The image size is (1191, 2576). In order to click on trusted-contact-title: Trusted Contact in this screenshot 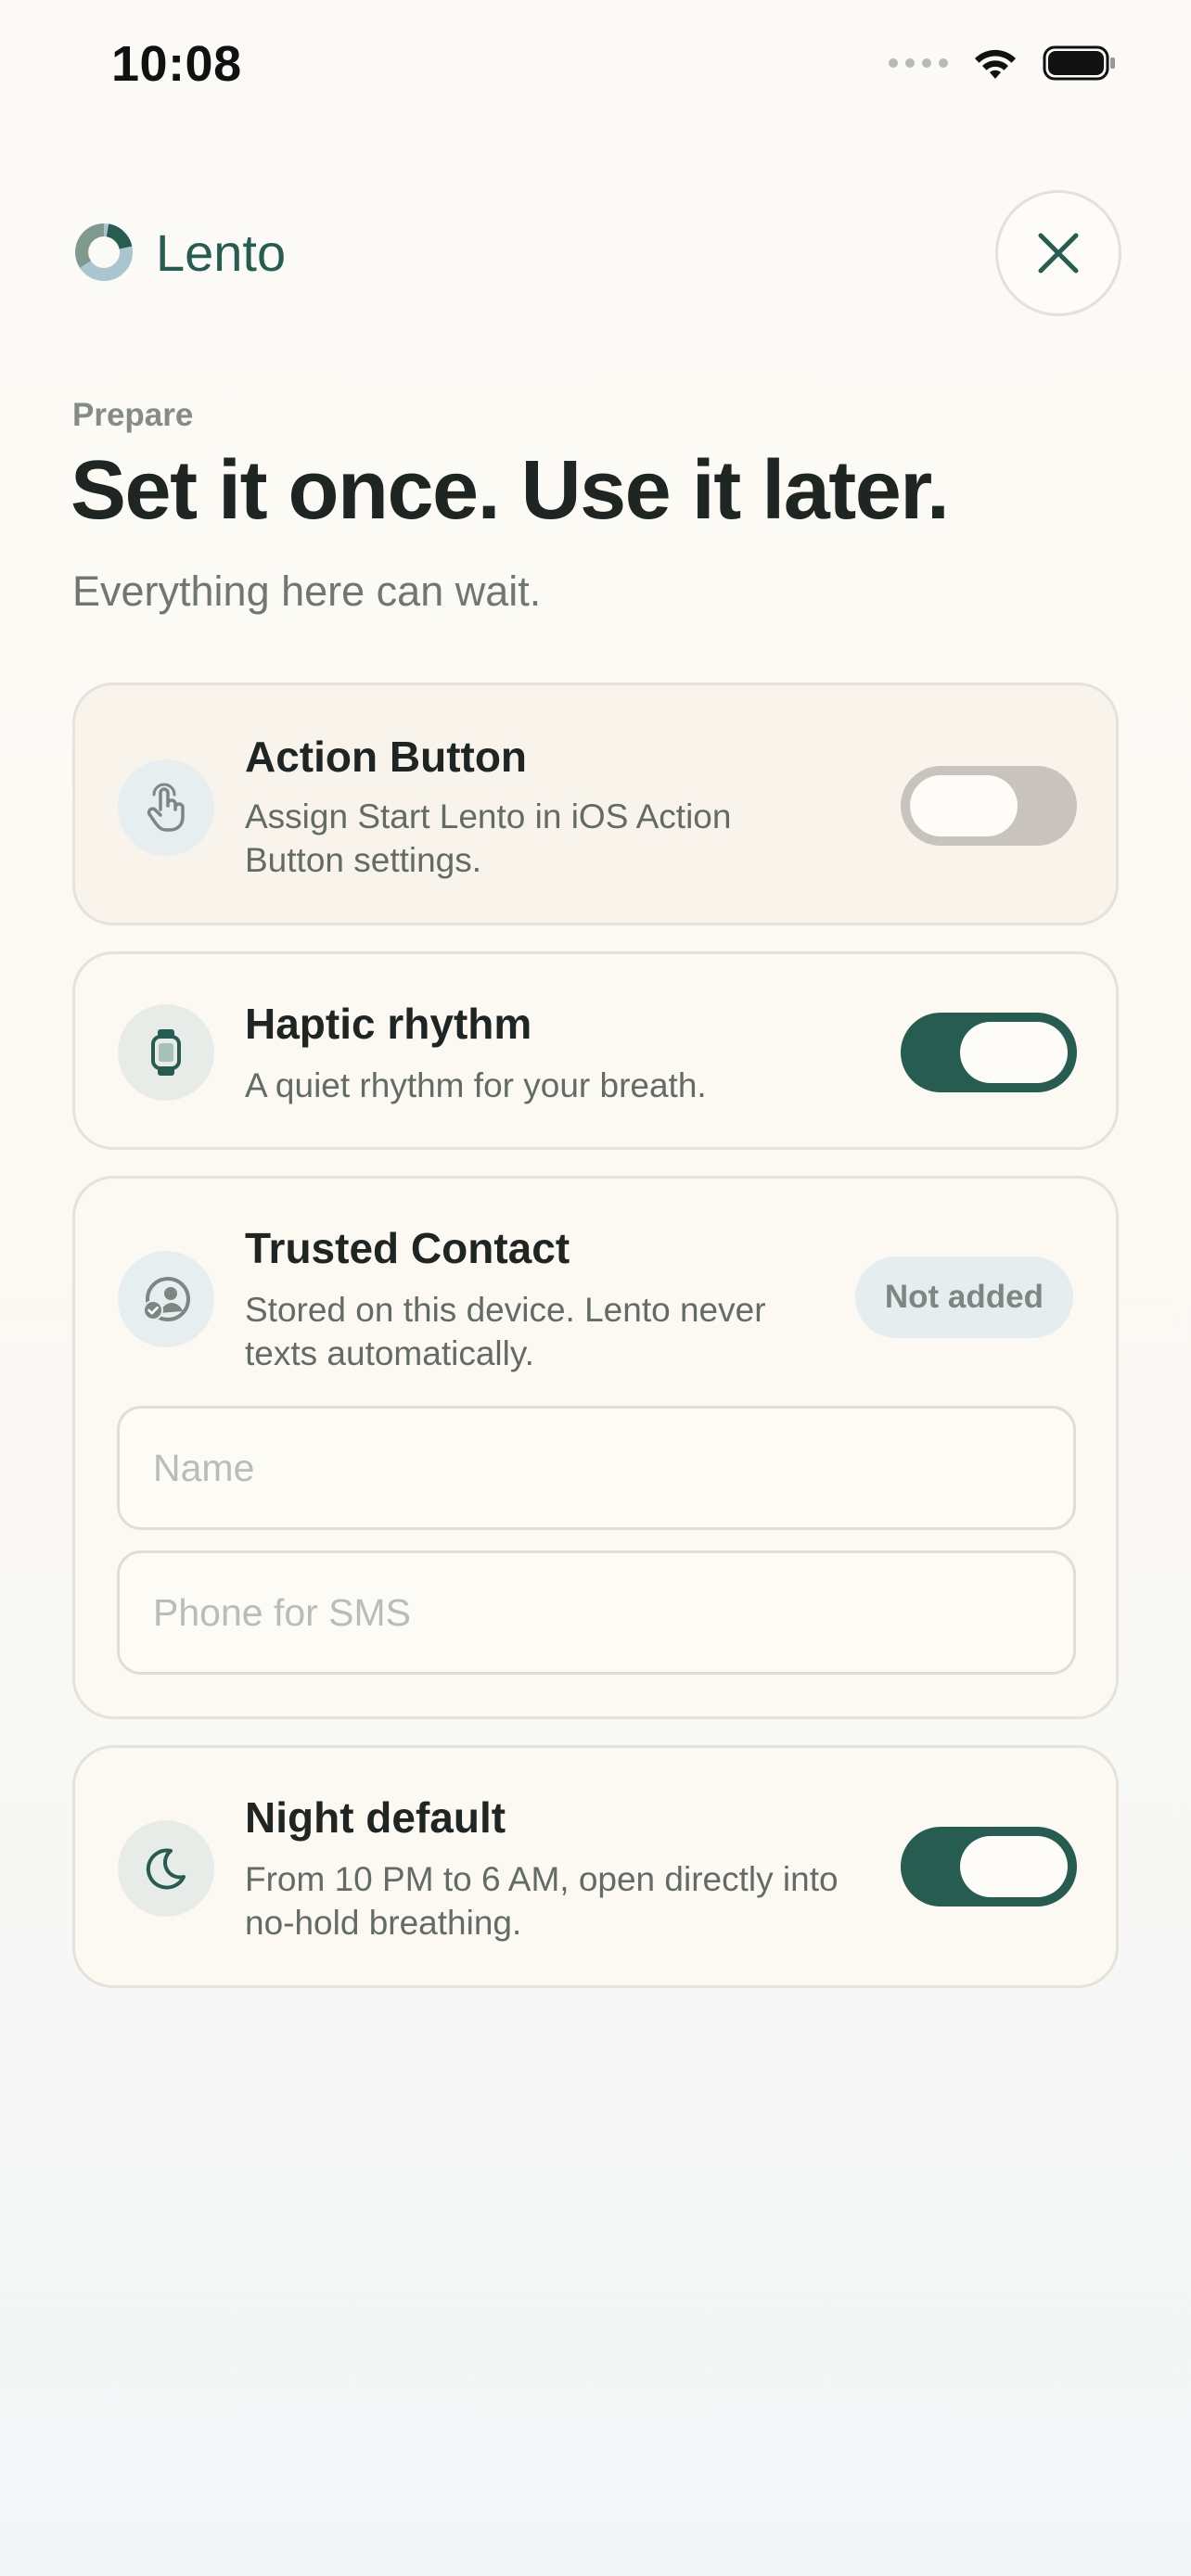, I will do `click(407, 1248)`.